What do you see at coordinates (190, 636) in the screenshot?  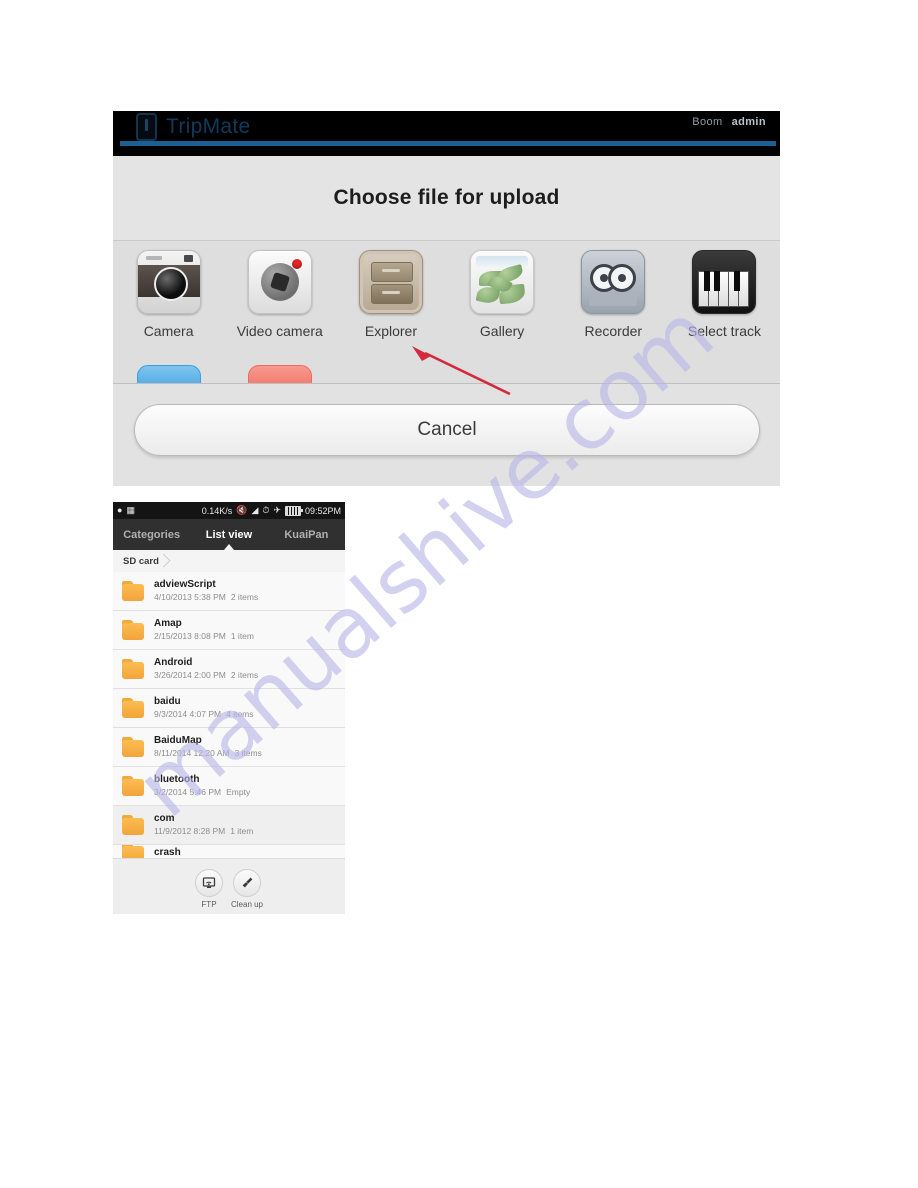 I see `file-modified: 2/15/2013 8:08 PM` at bounding box center [190, 636].